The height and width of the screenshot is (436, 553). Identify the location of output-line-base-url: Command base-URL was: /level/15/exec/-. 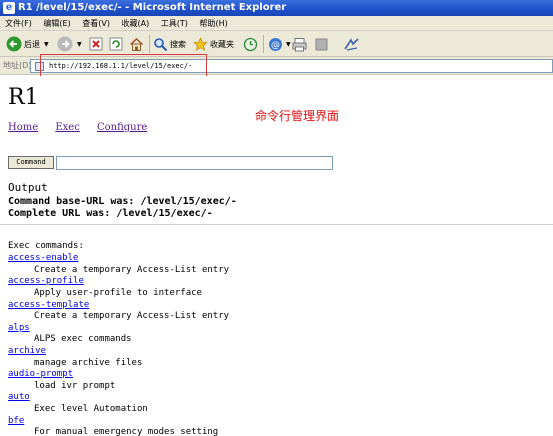
(122, 201).